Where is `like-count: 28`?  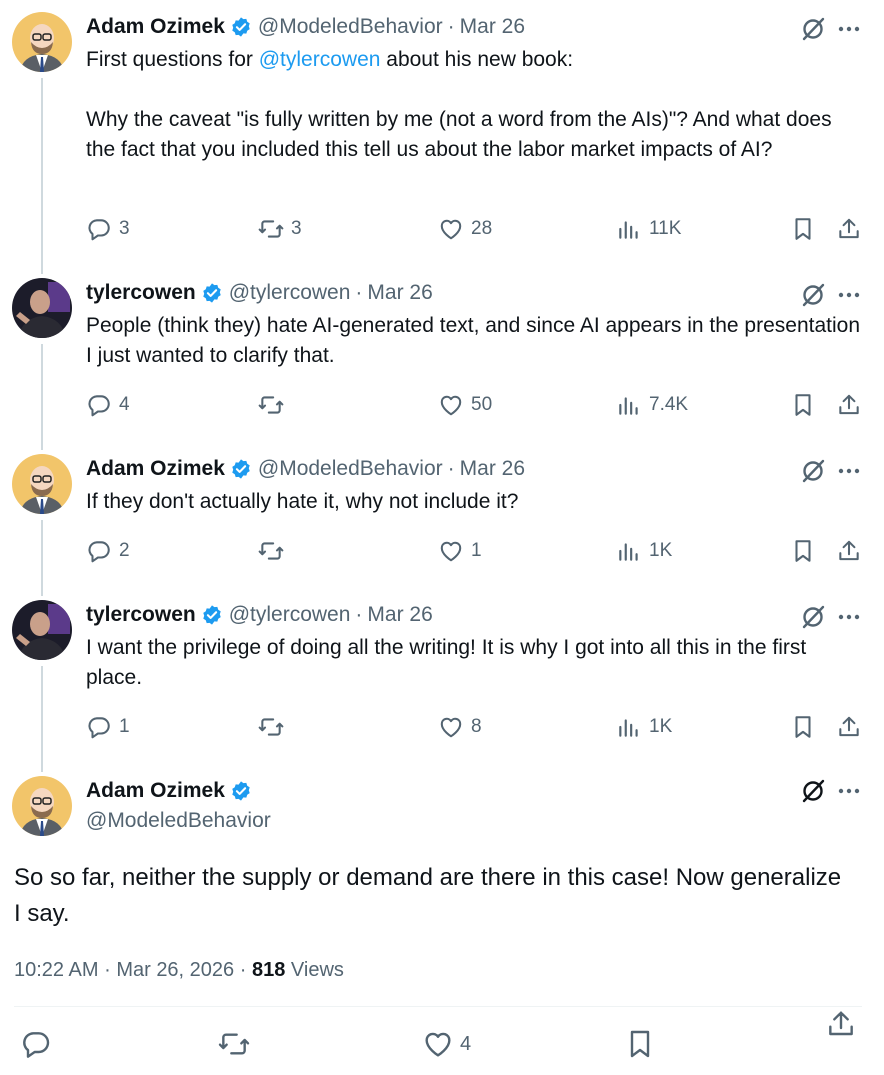
like-count: 28 is located at coordinates (482, 228).